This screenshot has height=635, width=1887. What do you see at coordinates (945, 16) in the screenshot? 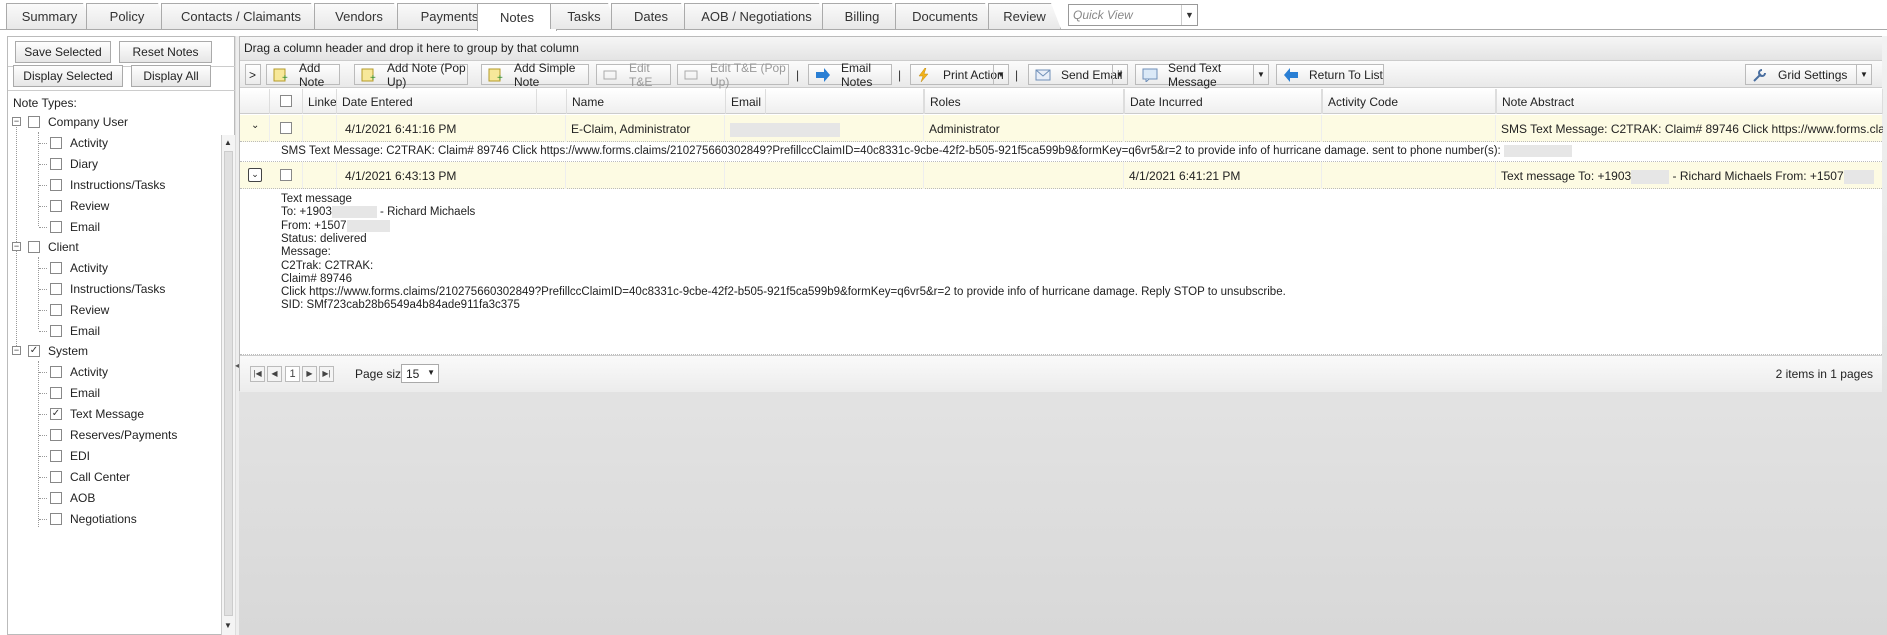
I see `tab-documents: Documents` at bounding box center [945, 16].